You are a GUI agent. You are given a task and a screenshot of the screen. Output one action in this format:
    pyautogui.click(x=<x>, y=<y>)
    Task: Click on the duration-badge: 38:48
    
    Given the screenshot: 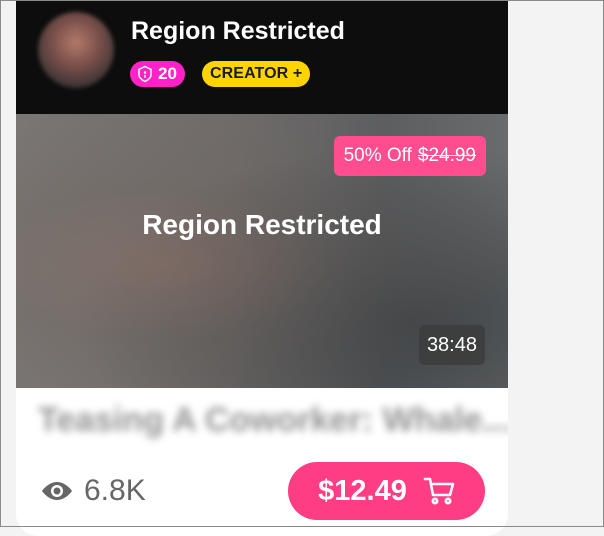 What is the action you would take?
    pyautogui.click(x=451, y=345)
    